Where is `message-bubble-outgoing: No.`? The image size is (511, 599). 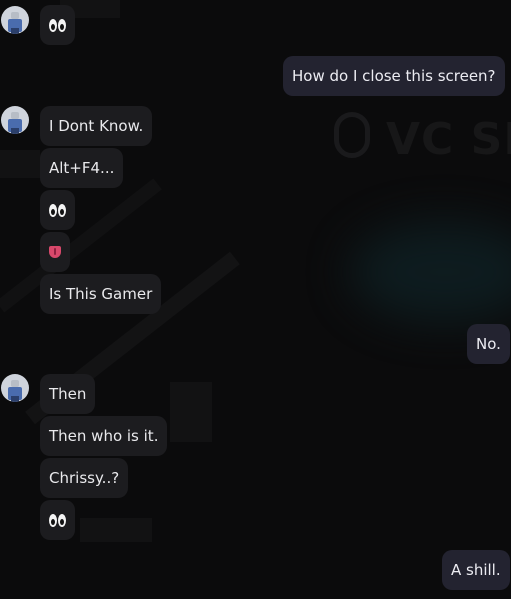
message-bubble-outgoing: No. is located at coordinates (488, 344).